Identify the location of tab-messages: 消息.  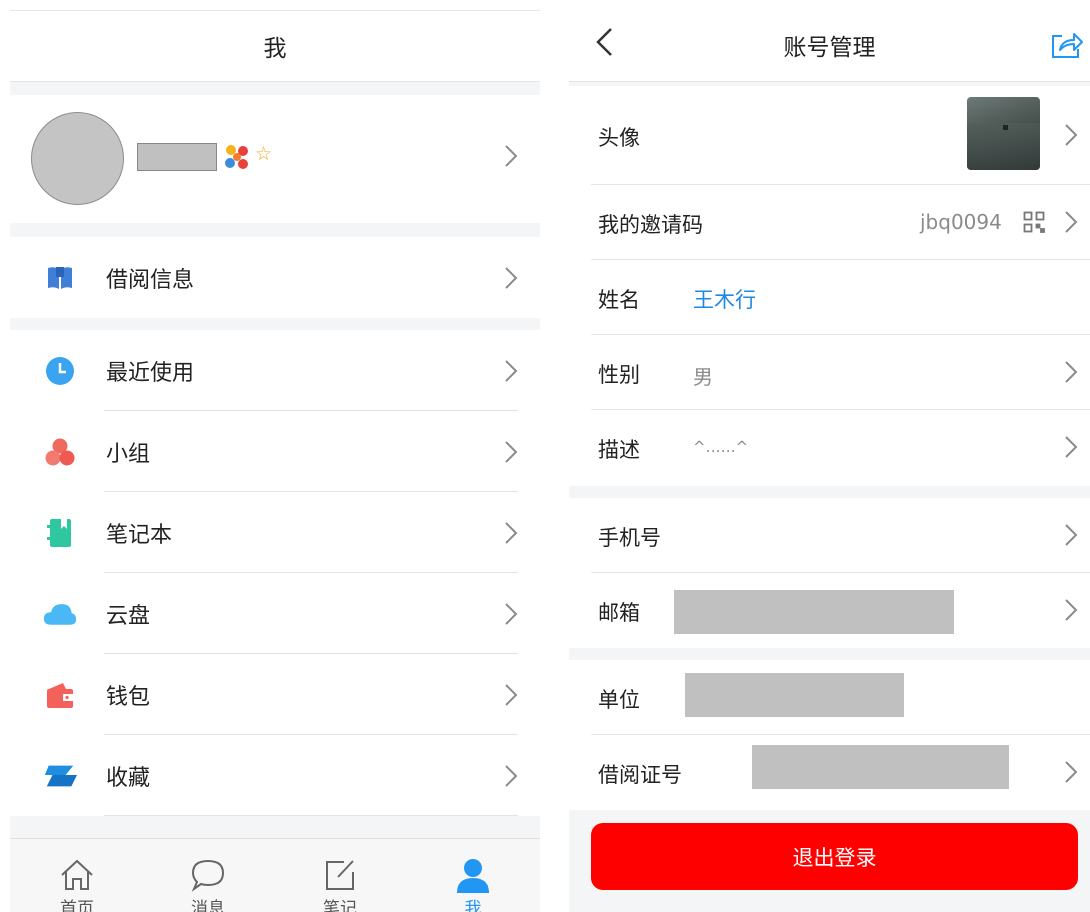
(208, 875).